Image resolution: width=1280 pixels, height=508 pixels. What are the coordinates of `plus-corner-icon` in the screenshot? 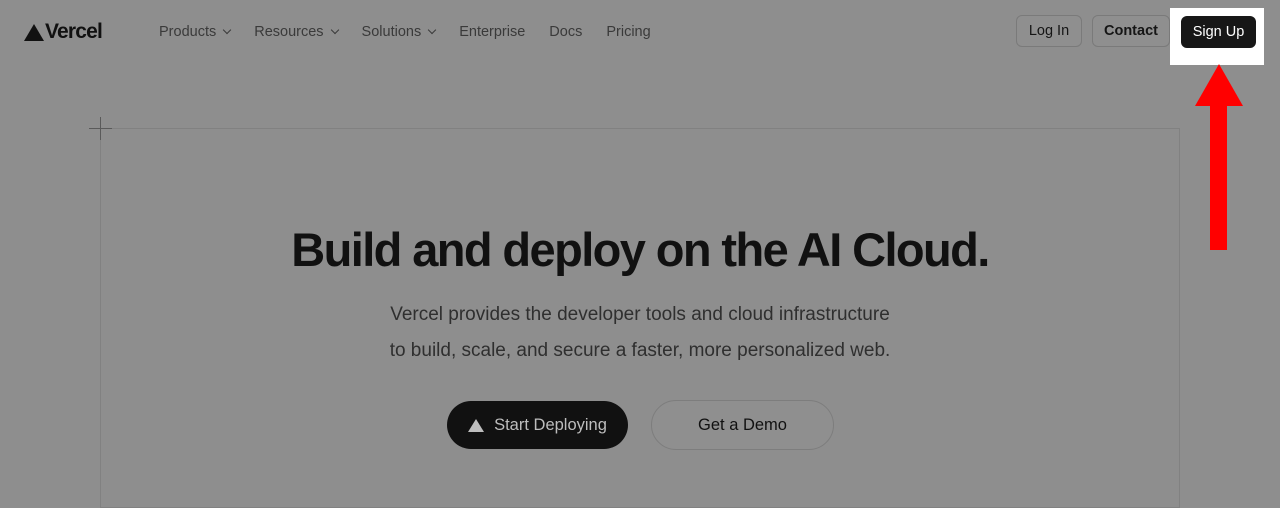 It's located at (100, 128).